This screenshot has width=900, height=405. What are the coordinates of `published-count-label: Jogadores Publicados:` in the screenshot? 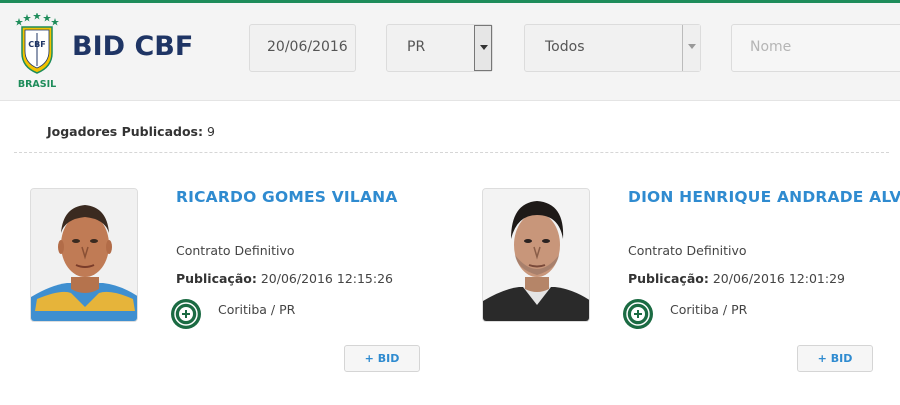 It's located at (125, 131).